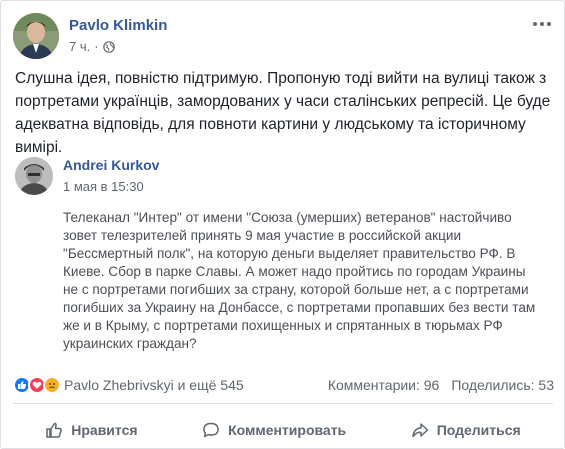  What do you see at coordinates (52, 385) in the screenshot?
I see `sad-reaction-icon` at bounding box center [52, 385].